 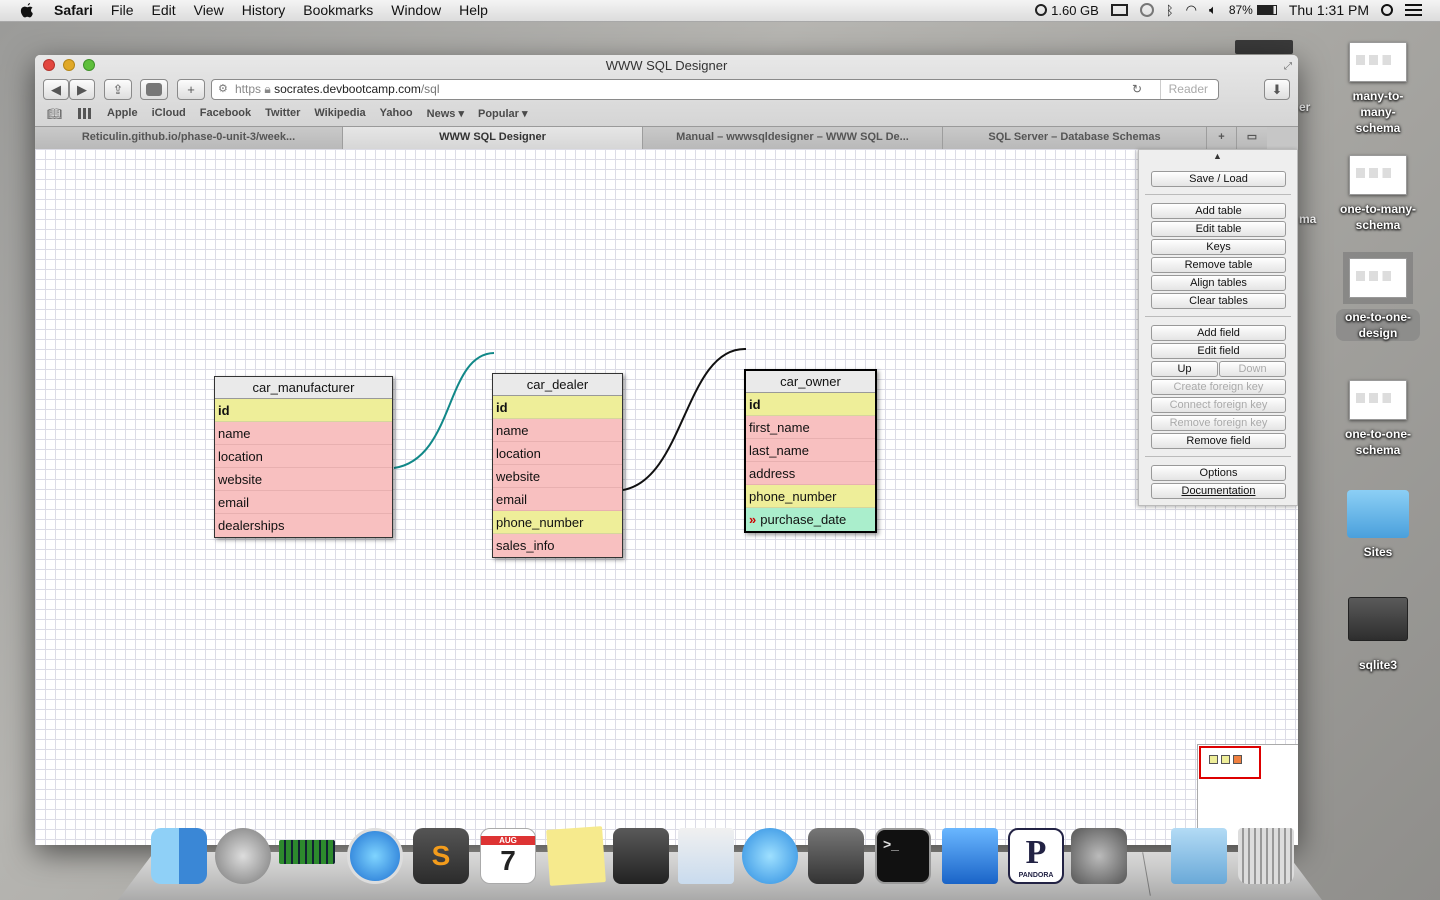 I want to click on table-title: car_owner, so click(x=810, y=382).